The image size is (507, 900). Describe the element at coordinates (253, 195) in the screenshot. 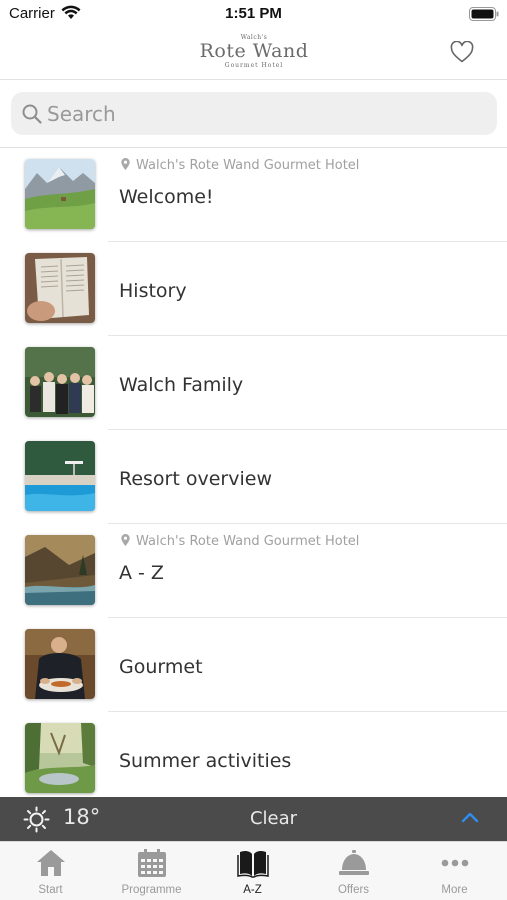

I see `list-item-welcome: Walch's Rote Wand Gourmet Hotel Welcome!` at that location.